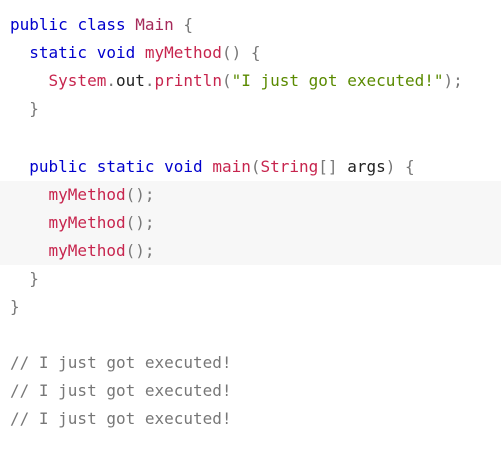 The image size is (501, 453). I want to click on string-type: String, so click(289, 166).